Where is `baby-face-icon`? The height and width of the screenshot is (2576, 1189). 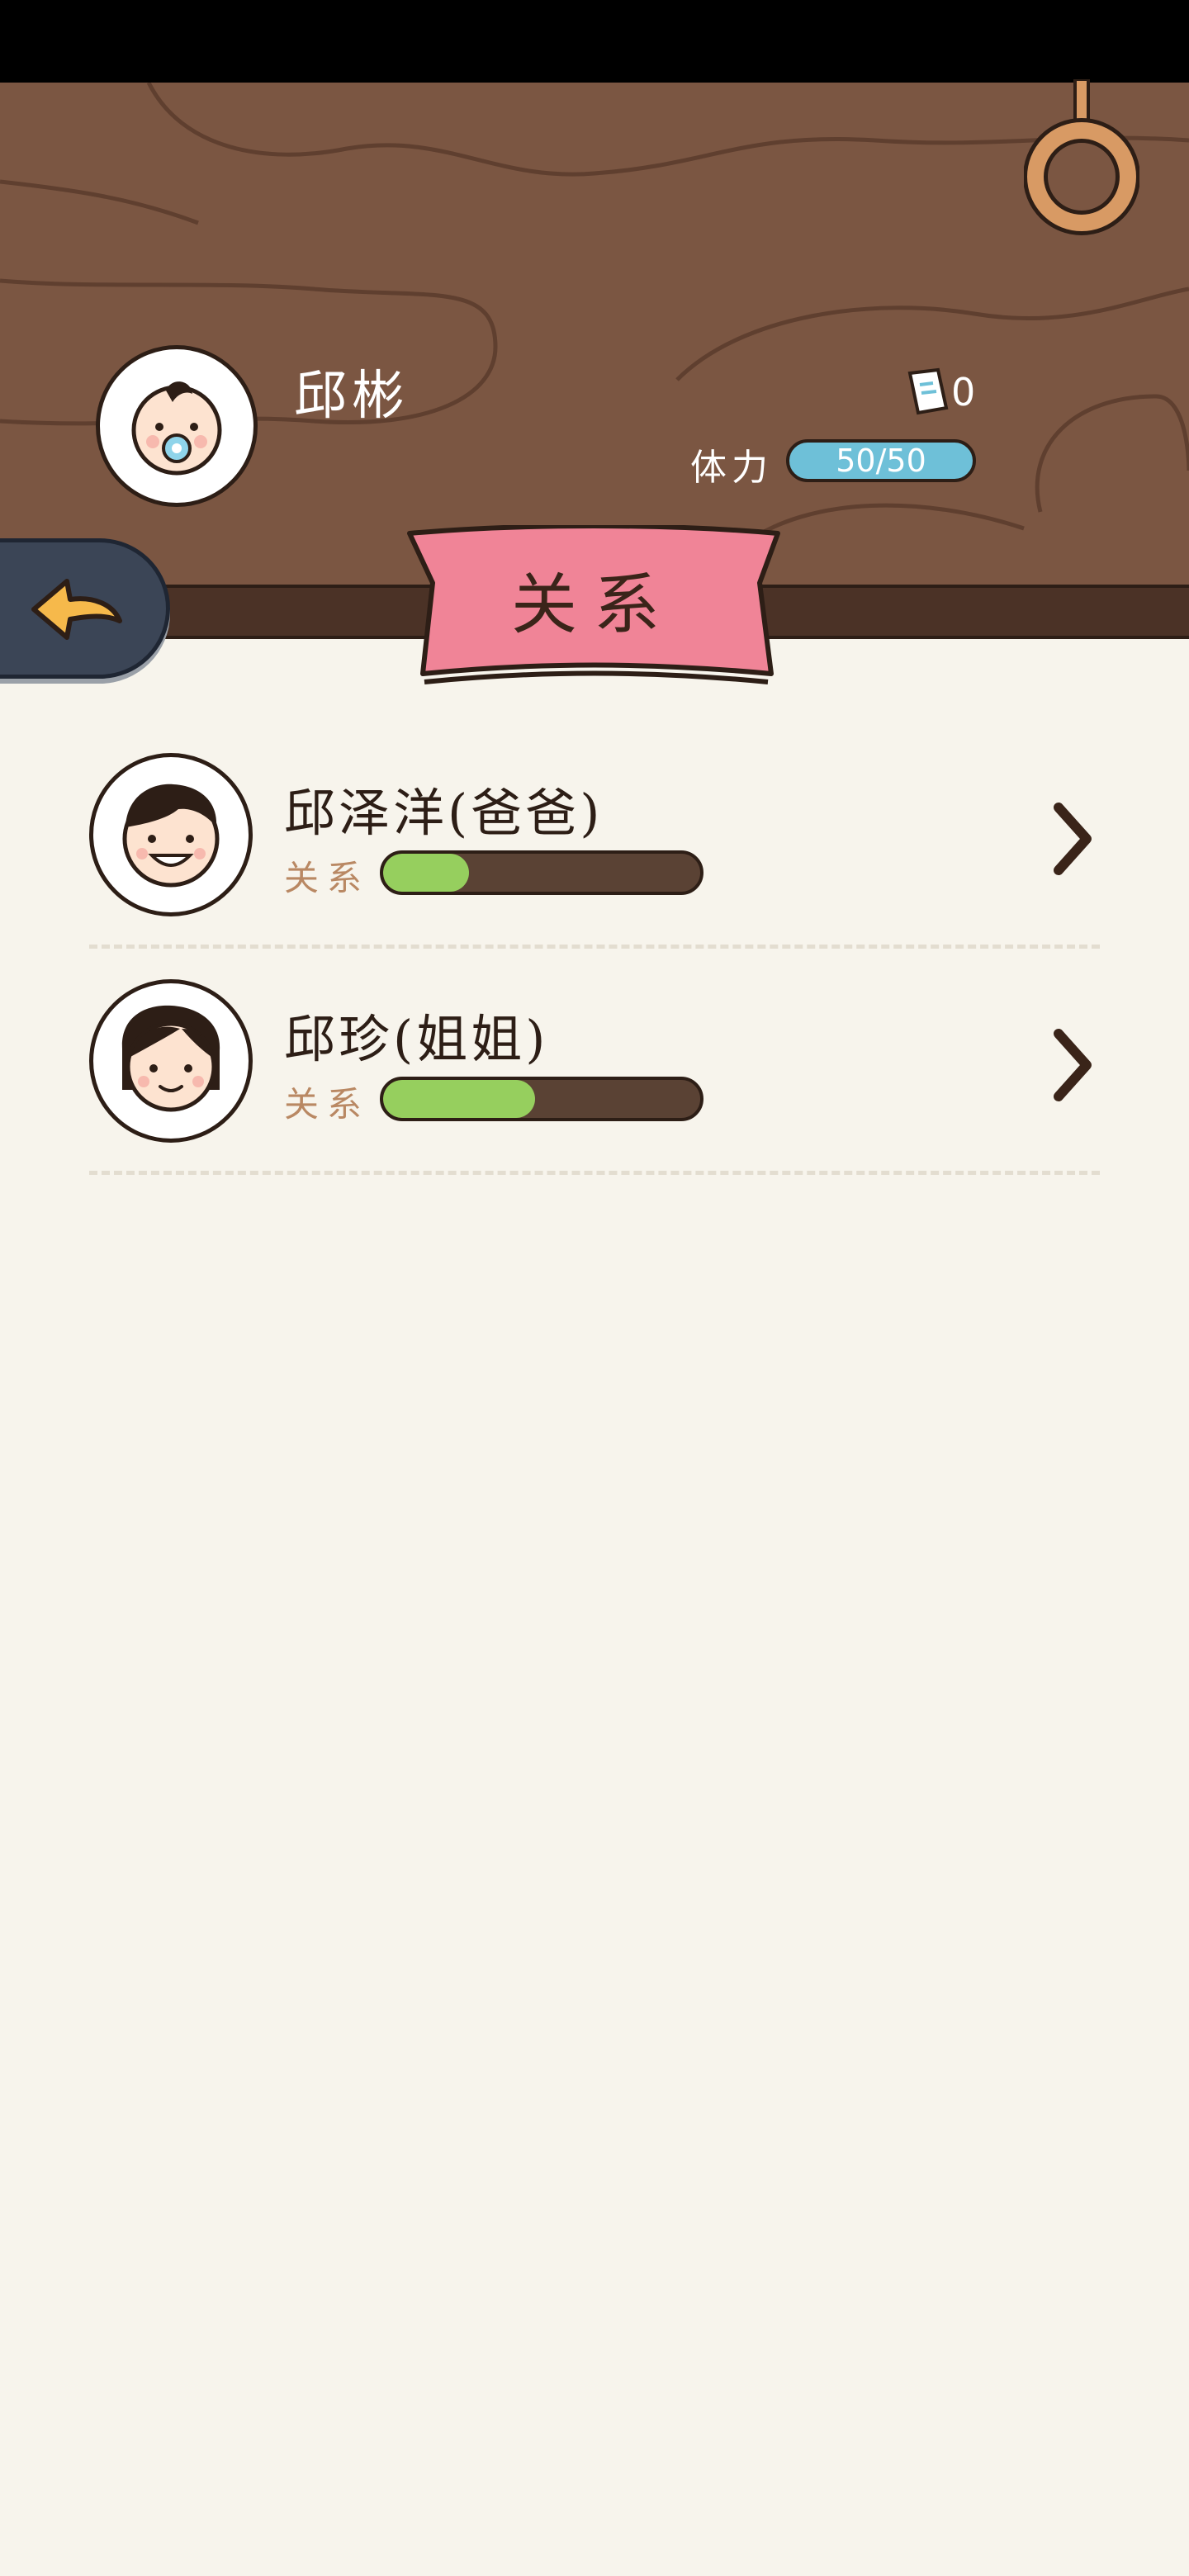 baby-face-icon is located at coordinates (176, 428).